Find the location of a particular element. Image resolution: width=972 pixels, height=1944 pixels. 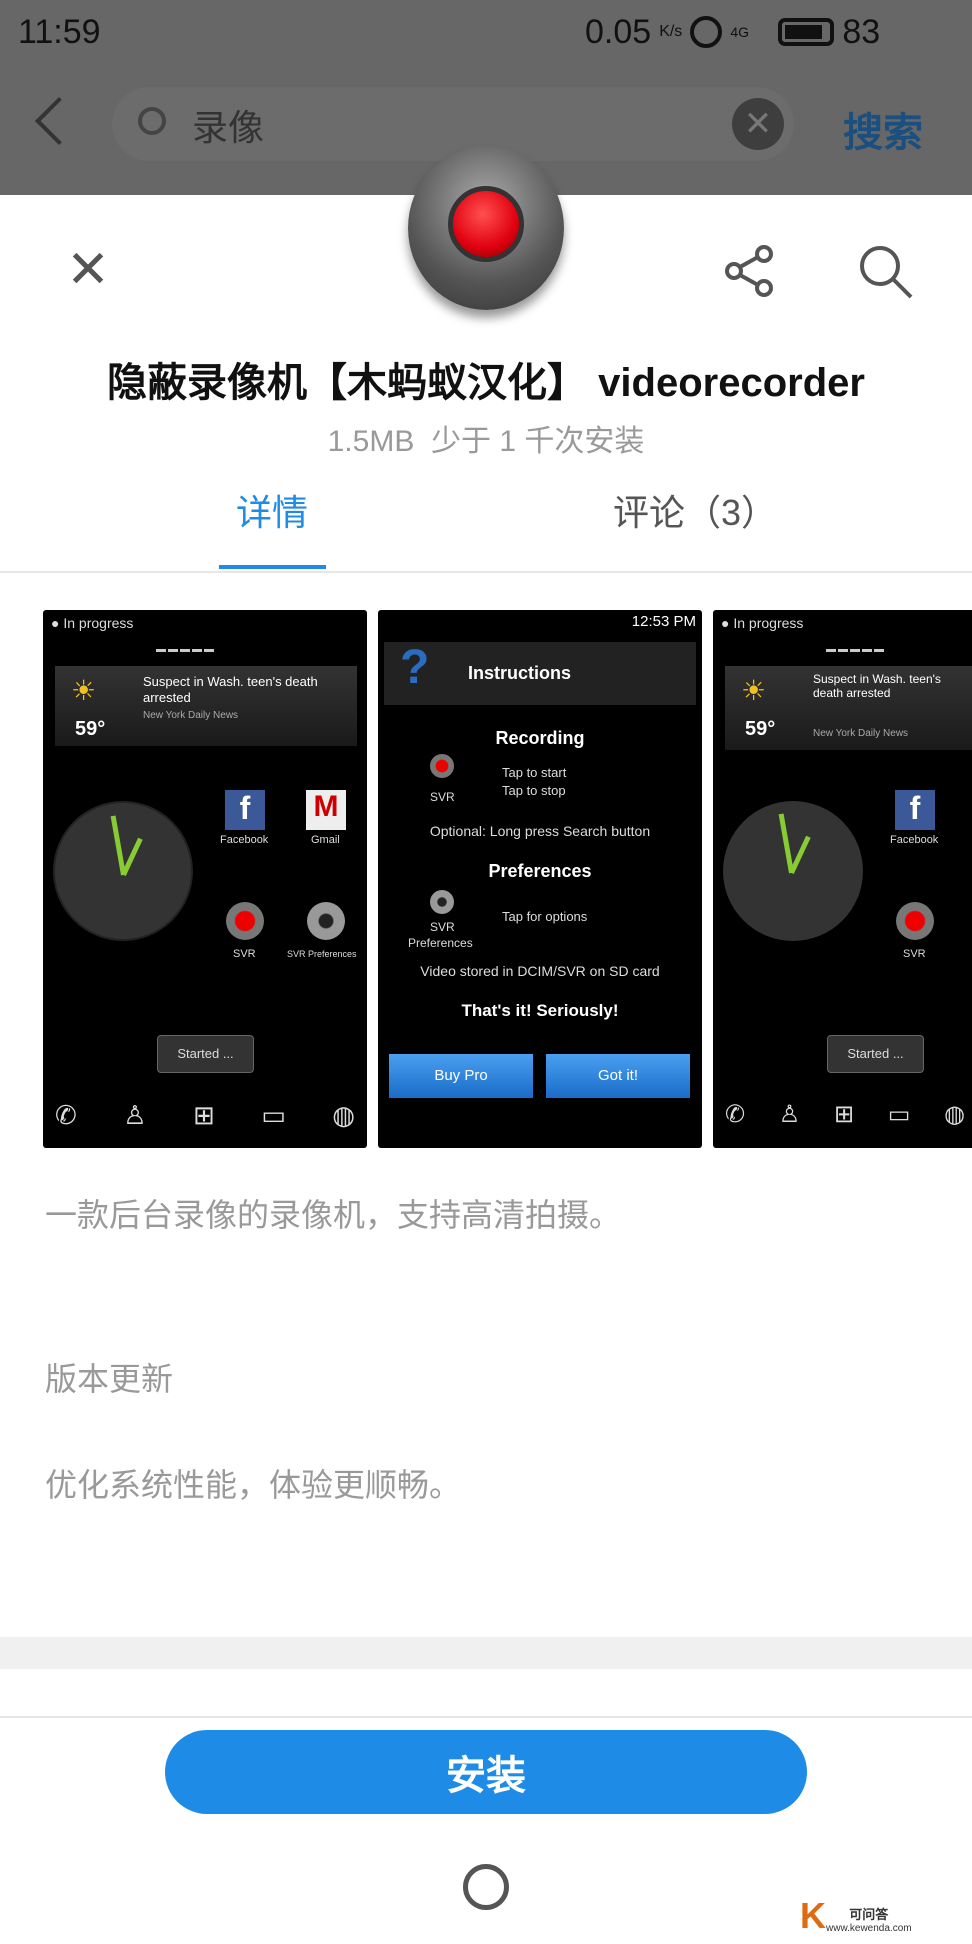

status-time: 11:59 is located at coordinates (59, 32).